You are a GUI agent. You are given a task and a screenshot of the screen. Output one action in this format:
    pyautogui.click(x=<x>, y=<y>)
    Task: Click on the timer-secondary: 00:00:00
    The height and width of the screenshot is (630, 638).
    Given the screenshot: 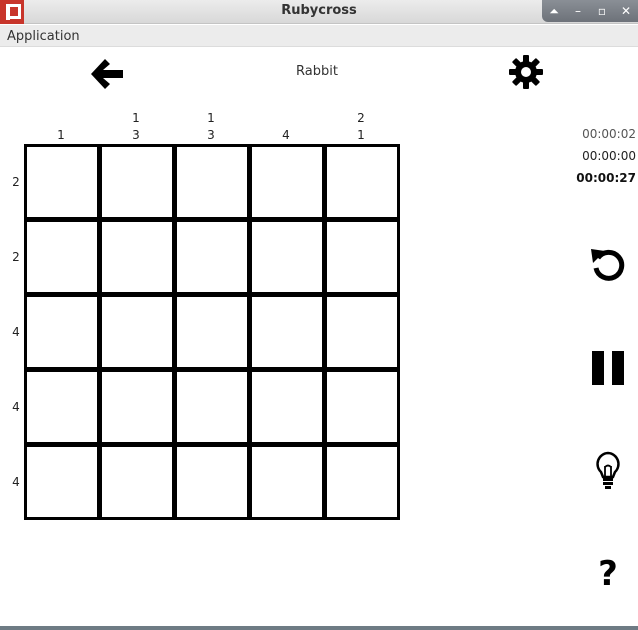 What is the action you would take?
    pyautogui.click(x=609, y=156)
    